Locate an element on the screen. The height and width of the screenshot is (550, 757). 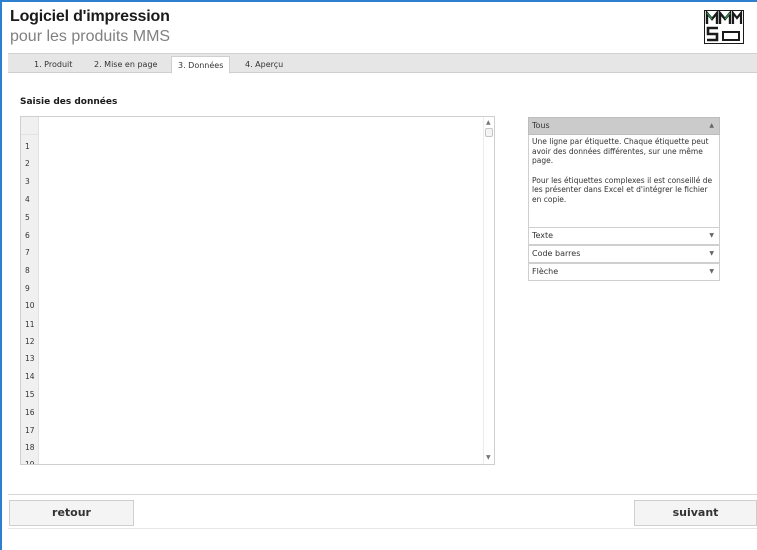
accordion-label: Code barres is located at coordinates (556, 253).